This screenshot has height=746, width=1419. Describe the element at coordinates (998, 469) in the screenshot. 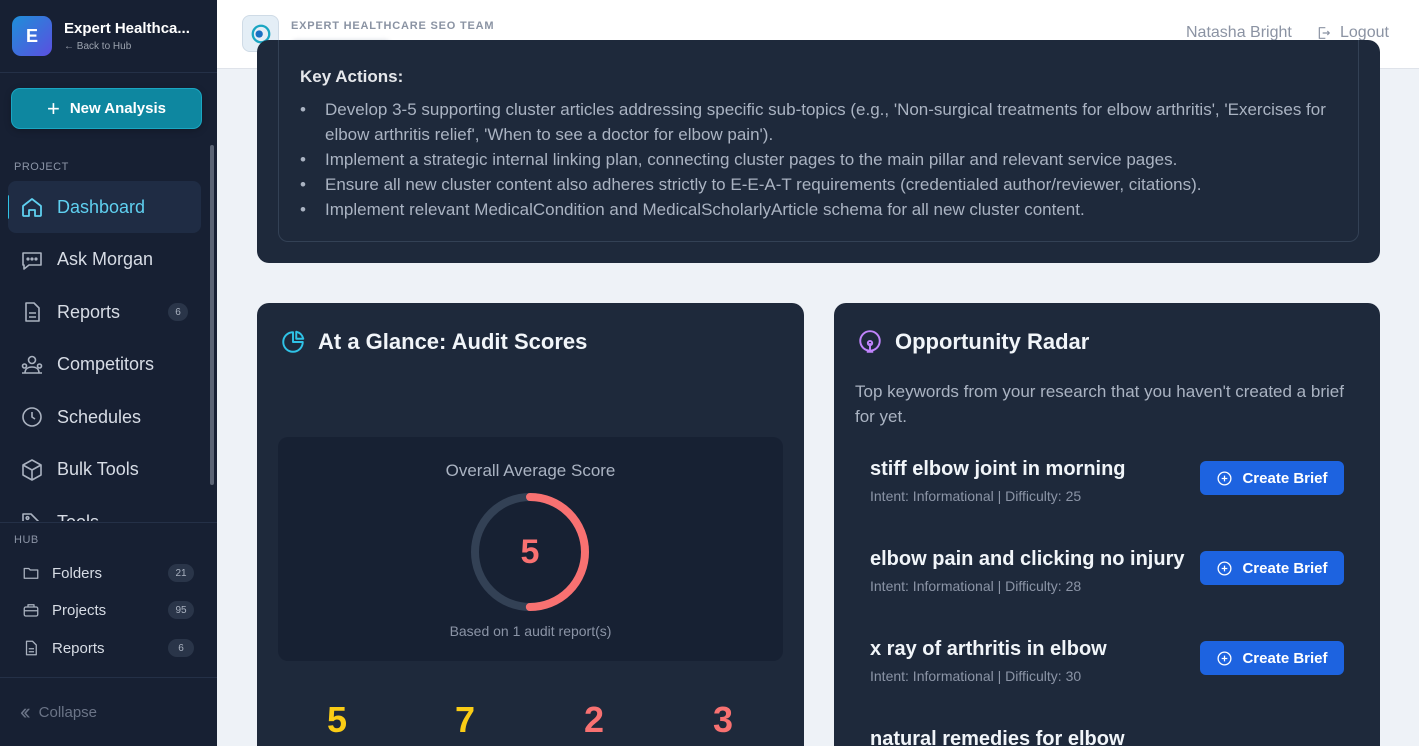

I see `opportunity-keyword: stiff elbow joint in morning` at that location.